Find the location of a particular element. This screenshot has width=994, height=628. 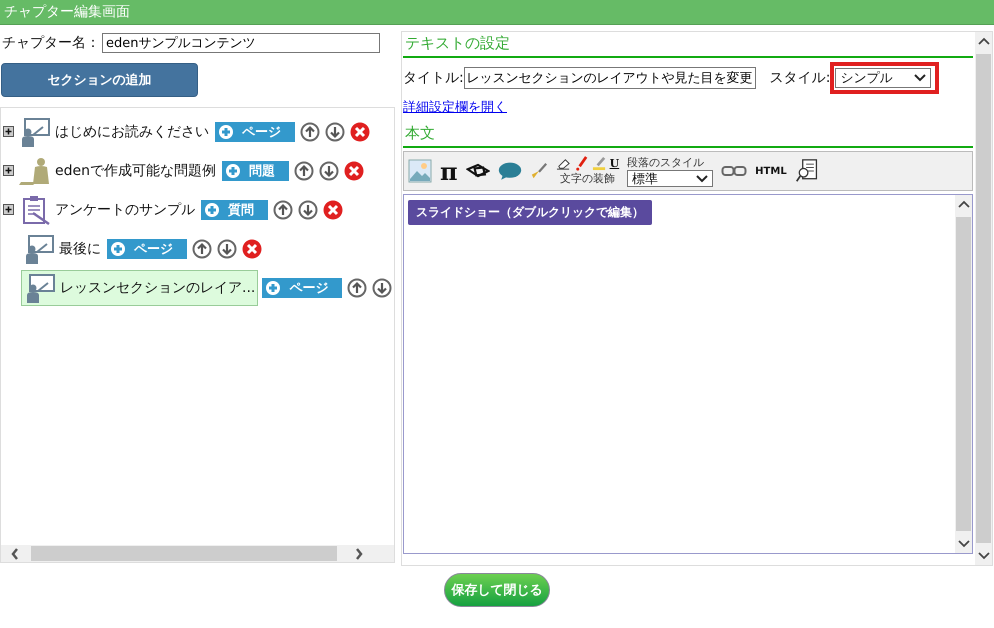

section-item: はじめにお読みください is located at coordinates (114, 131).